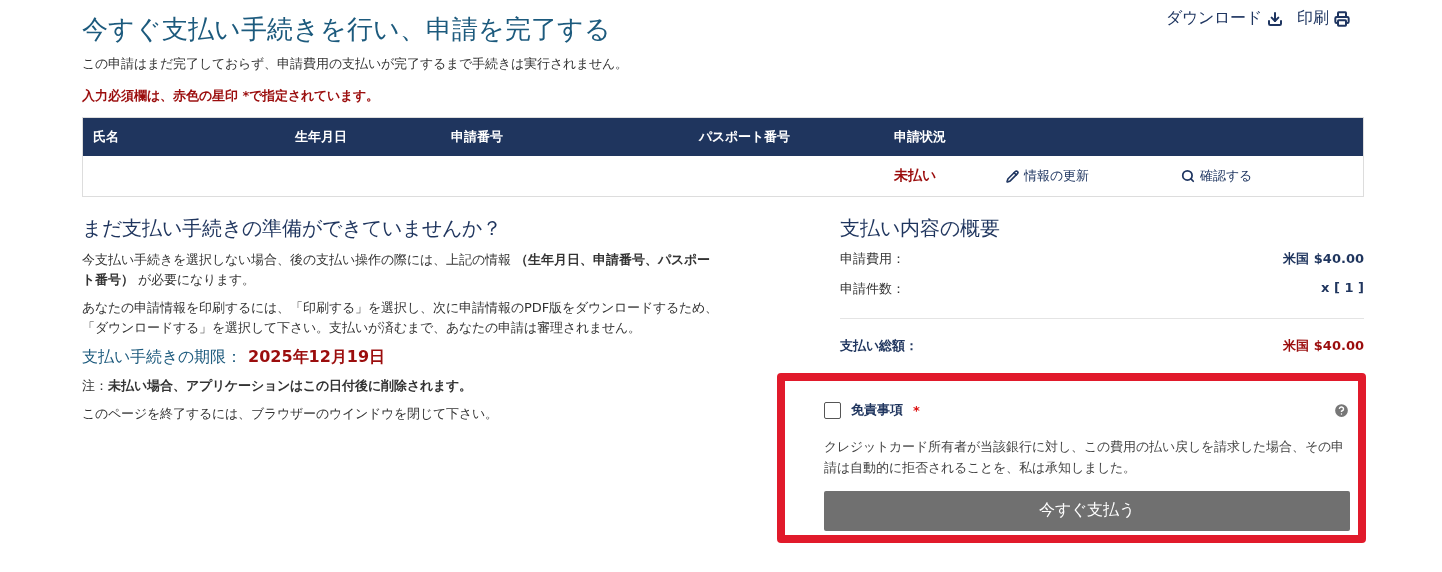 Image resolution: width=1442 pixels, height=572 pixels. Describe the element at coordinates (477, 137) in the screenshot. I see `column-header: 申請番号` at that location.